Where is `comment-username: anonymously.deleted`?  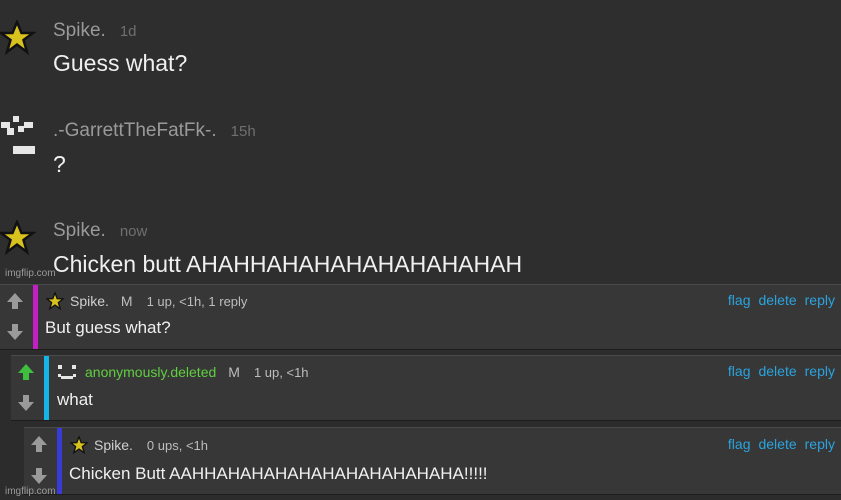 comment-username: anonymously.deleted is located at coordinates (150, 372).